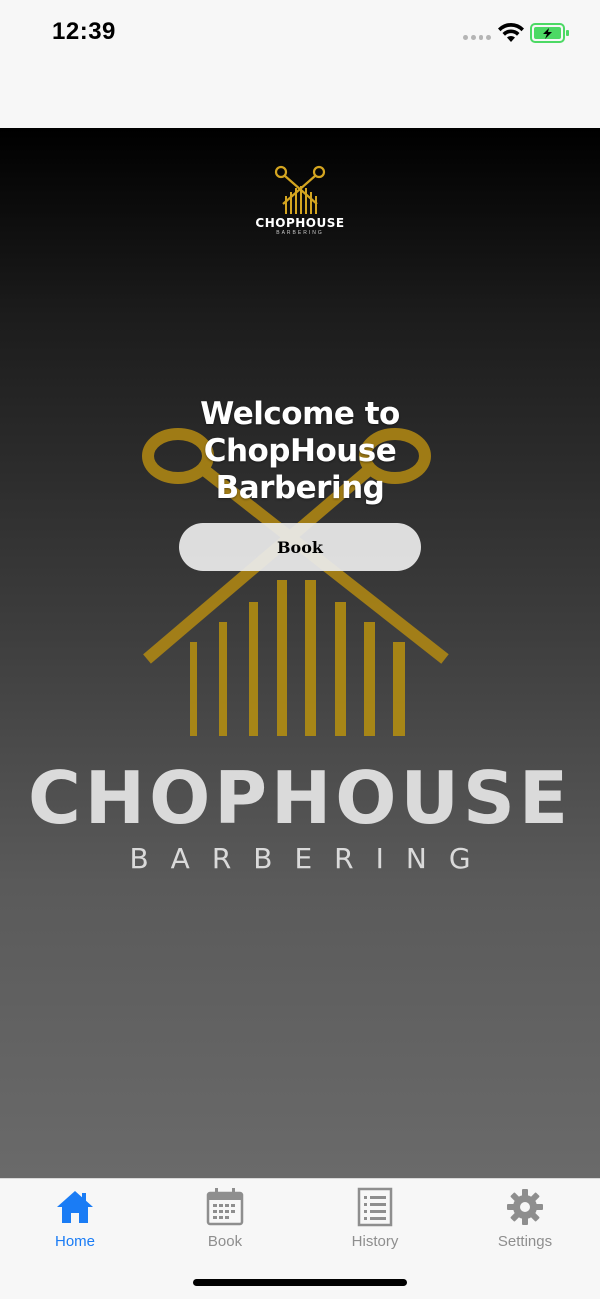 The height and width of the screenshot is (1299, 600). I want to click on wifi-icon, so click(511, 32).